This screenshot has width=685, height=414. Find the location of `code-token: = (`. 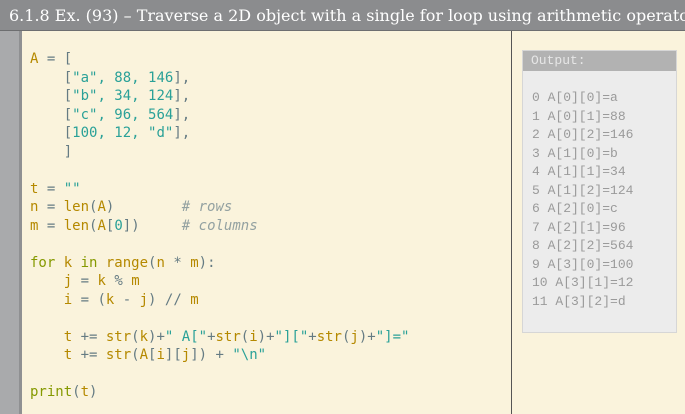

code-token: = ( is located at coordinates (89, 299).